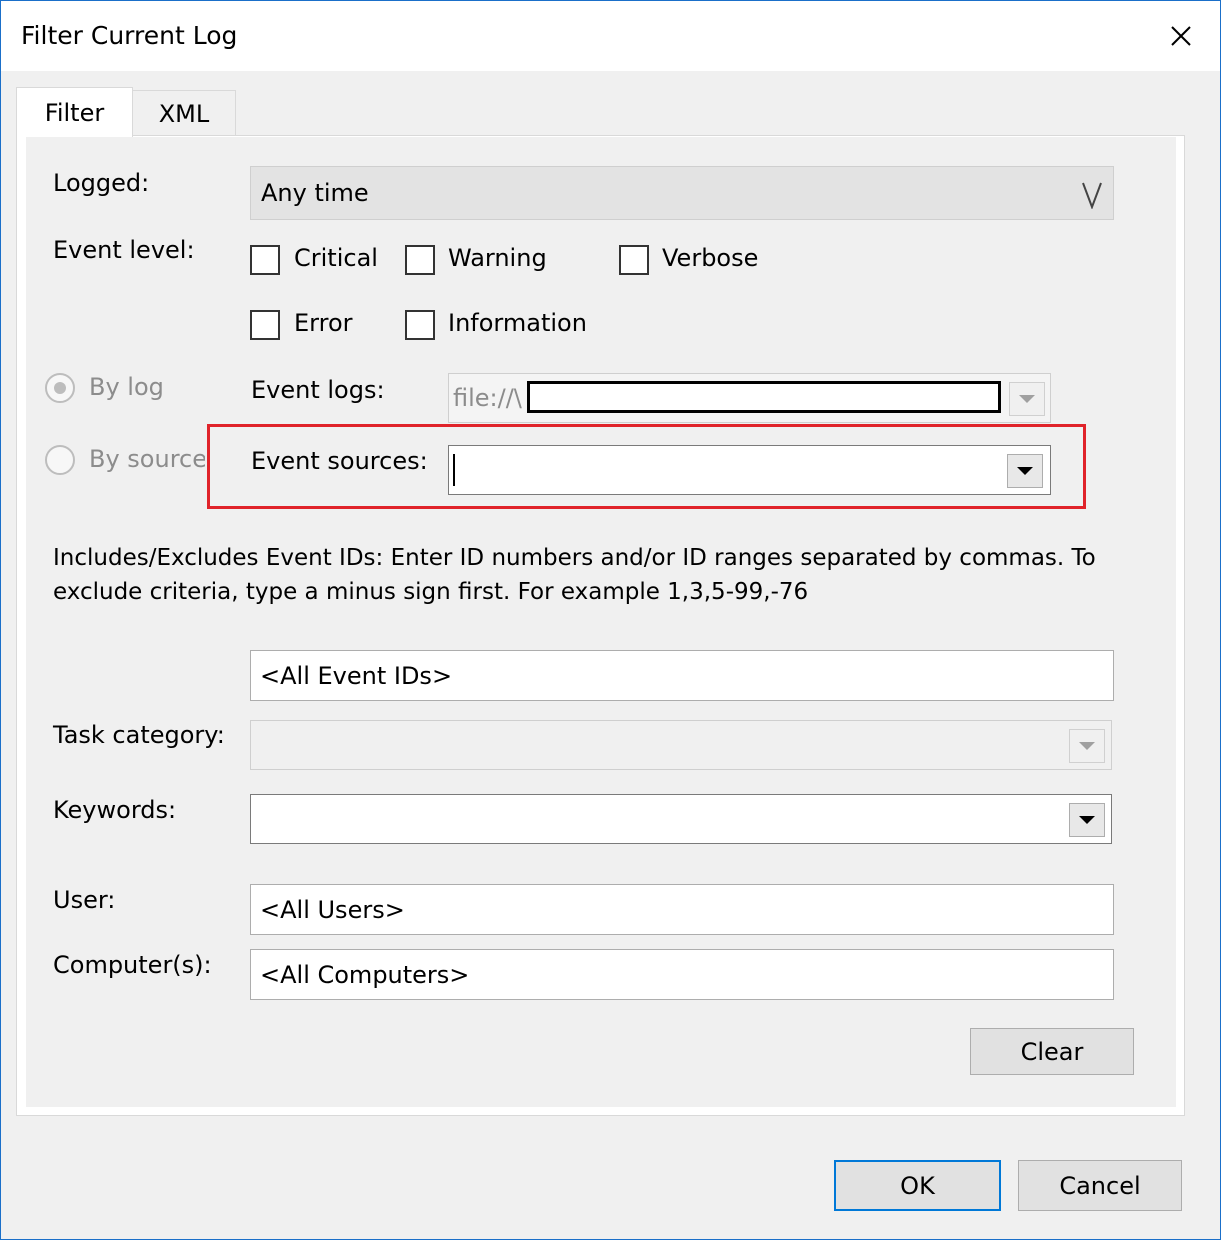 This screenshot has height=1240, width=1221. I want to click on title-bar: Filter Current Log, so click(610, 36).